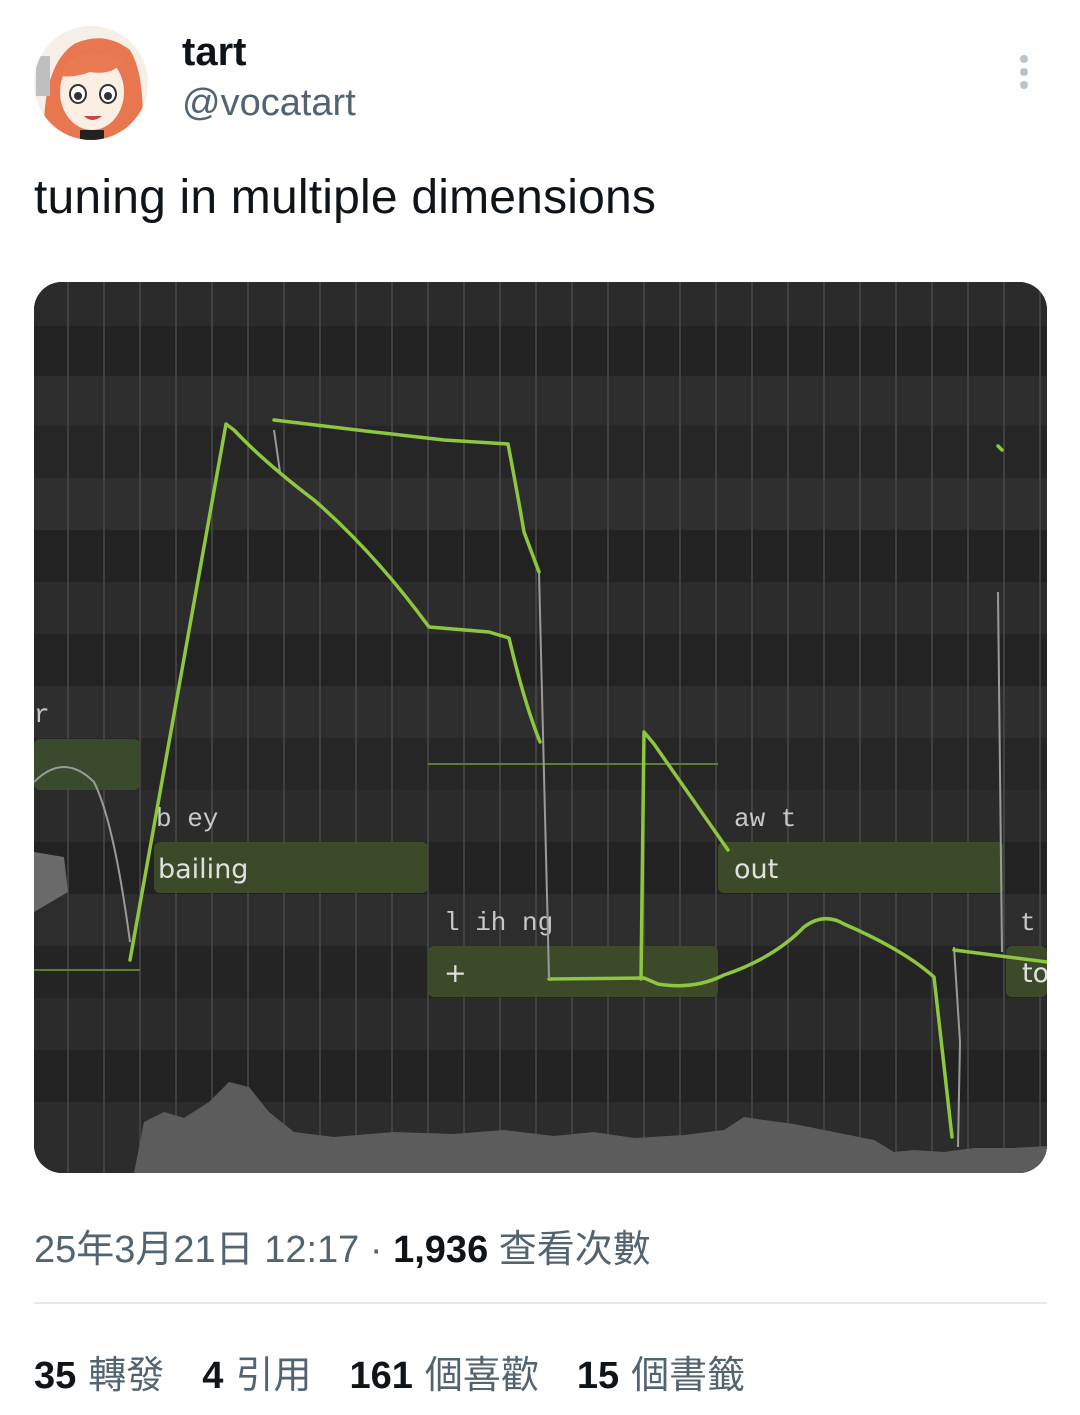 This screenshot has height=1415, width=1080. What do you see at coordinates (381, 1376) in the screenshot?
I see `likes-count: 161` at bounding box center [381, 1376].